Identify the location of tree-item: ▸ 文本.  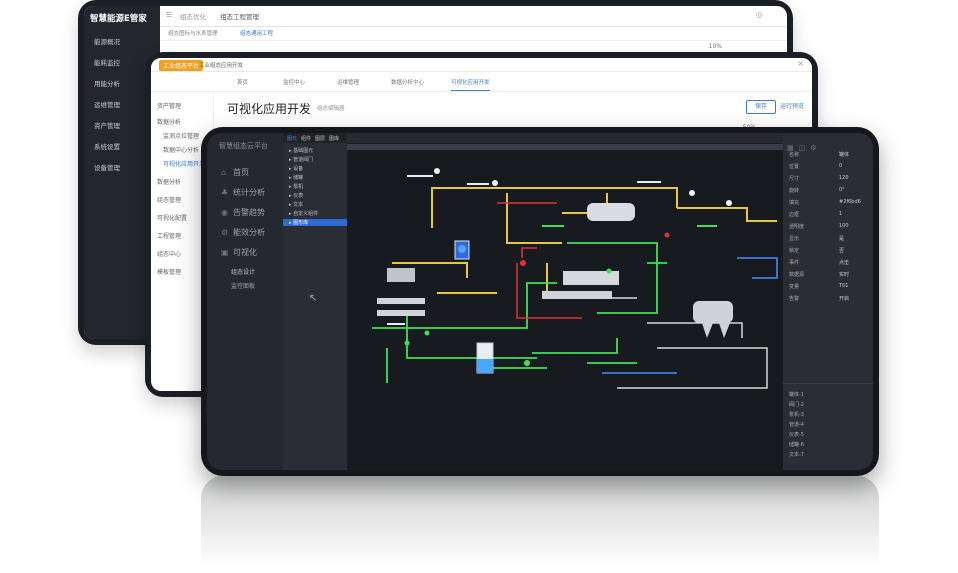
(296, 204).